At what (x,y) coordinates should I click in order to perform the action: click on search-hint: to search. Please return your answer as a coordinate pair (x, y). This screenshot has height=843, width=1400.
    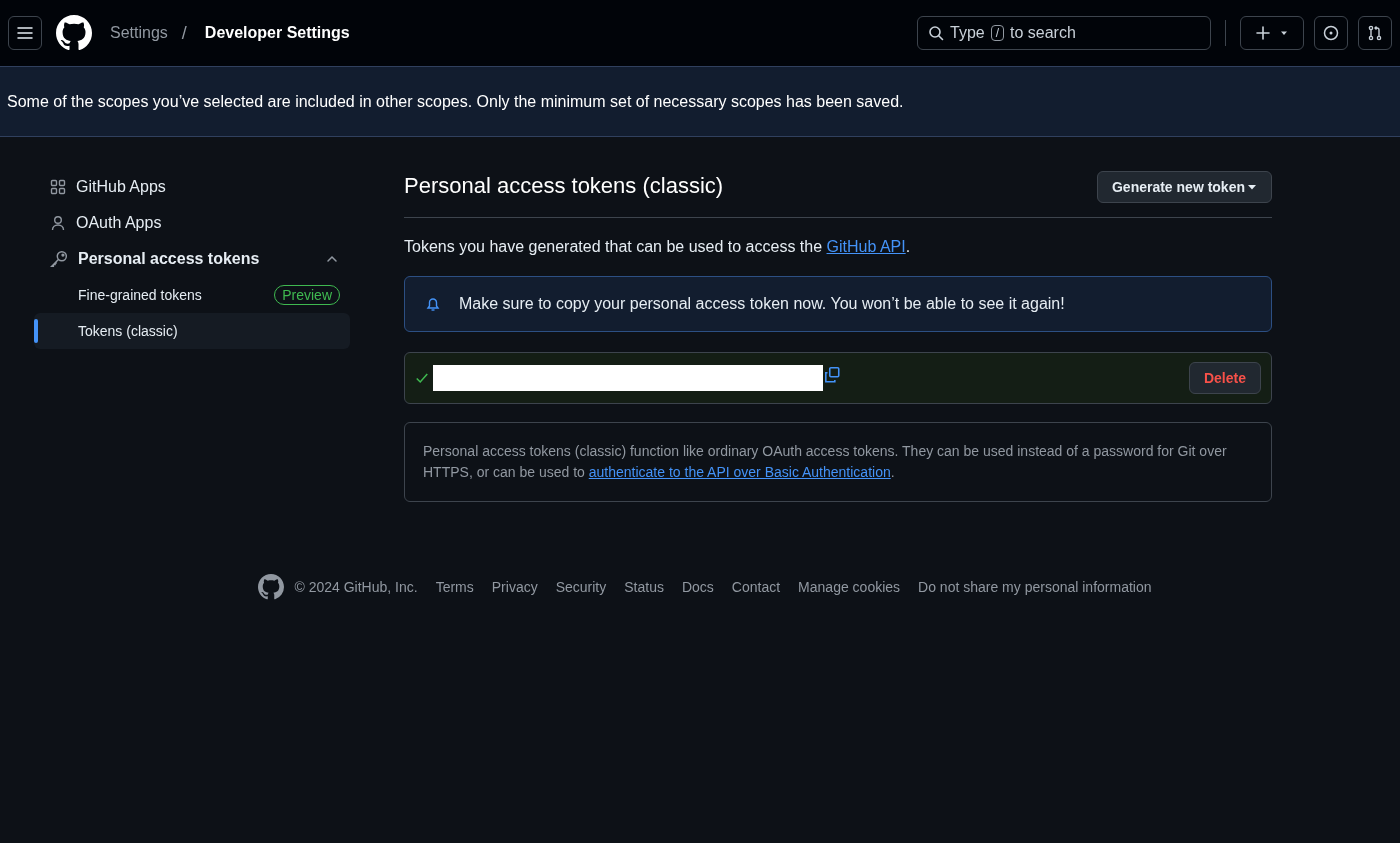
    Looking at the image, I should click on (1043, 33).